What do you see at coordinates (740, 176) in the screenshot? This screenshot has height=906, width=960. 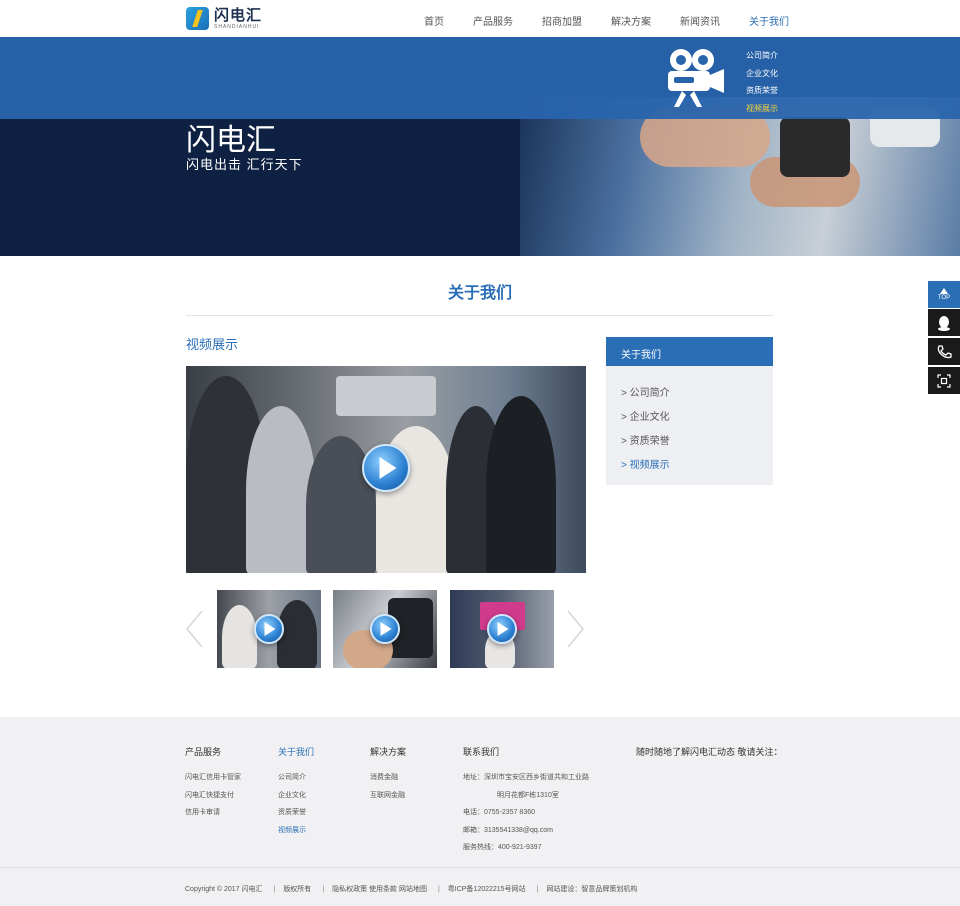 I see `banner-image` at bounding box center [740, 176].